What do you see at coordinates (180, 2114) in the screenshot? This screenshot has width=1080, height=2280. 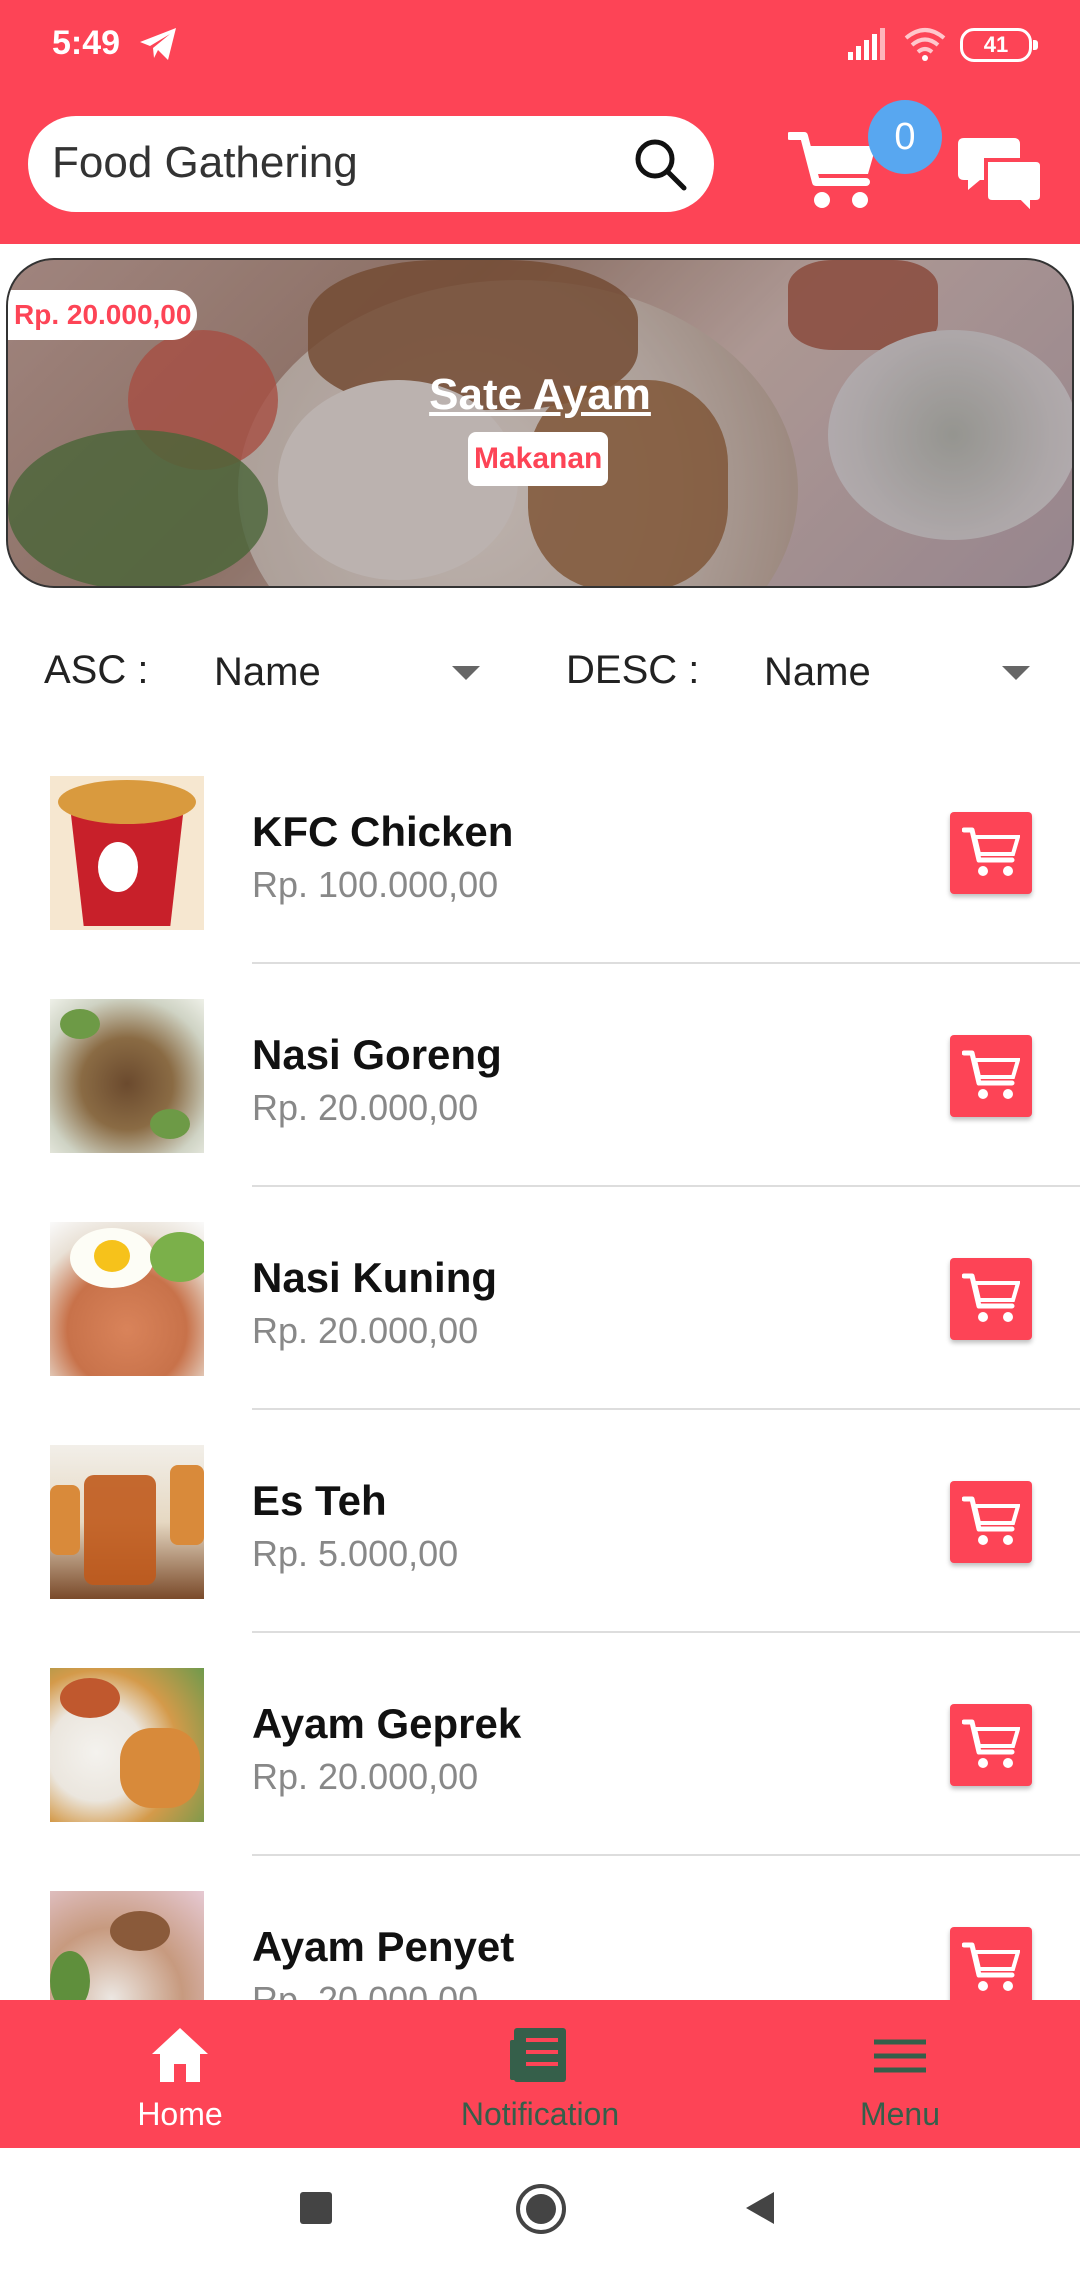 I see `nav-home-label: Home` at bounding box center [180, 2114].